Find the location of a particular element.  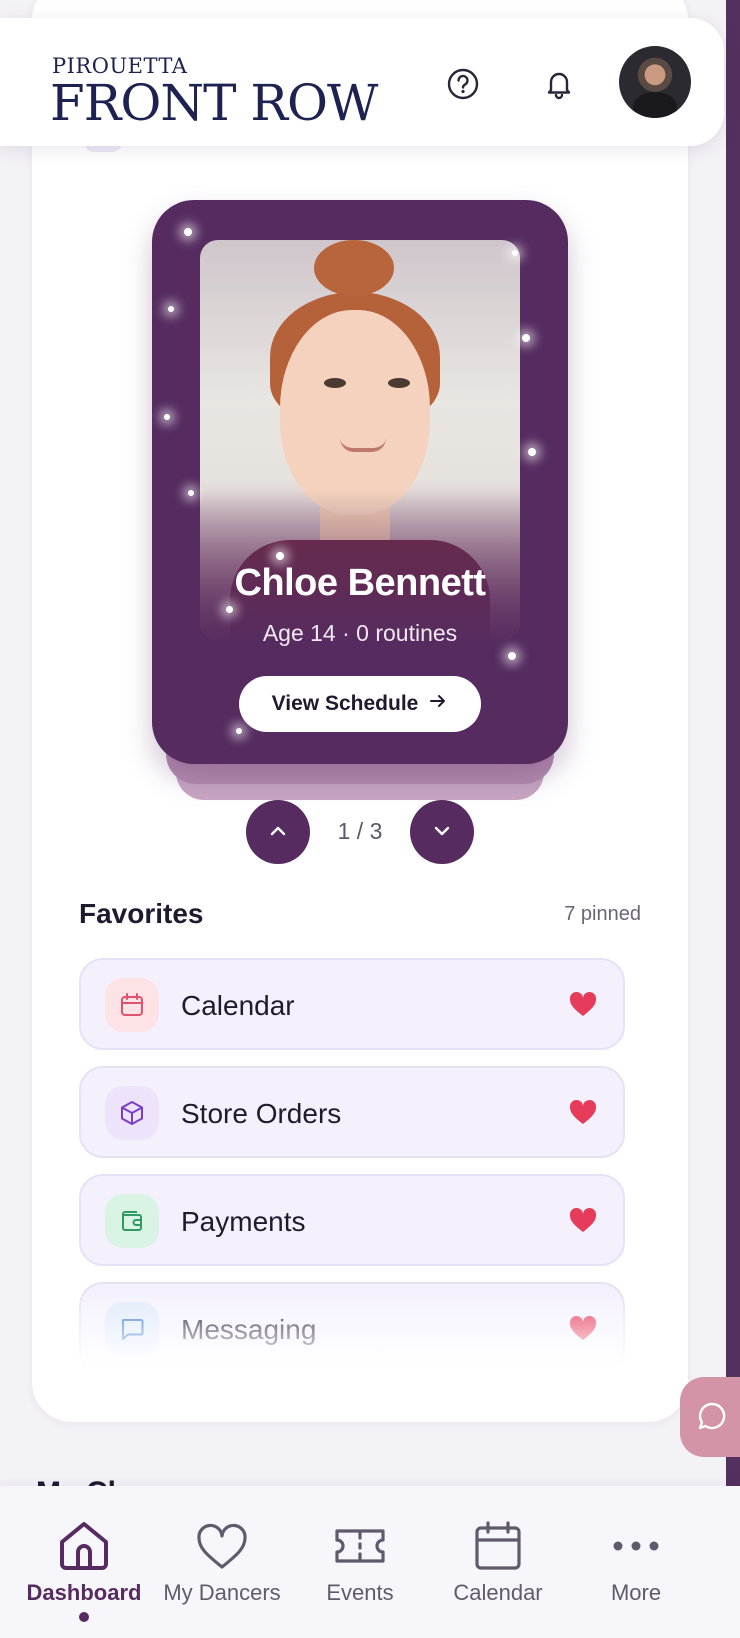

home-icon is located at coordinates (84, 1546).